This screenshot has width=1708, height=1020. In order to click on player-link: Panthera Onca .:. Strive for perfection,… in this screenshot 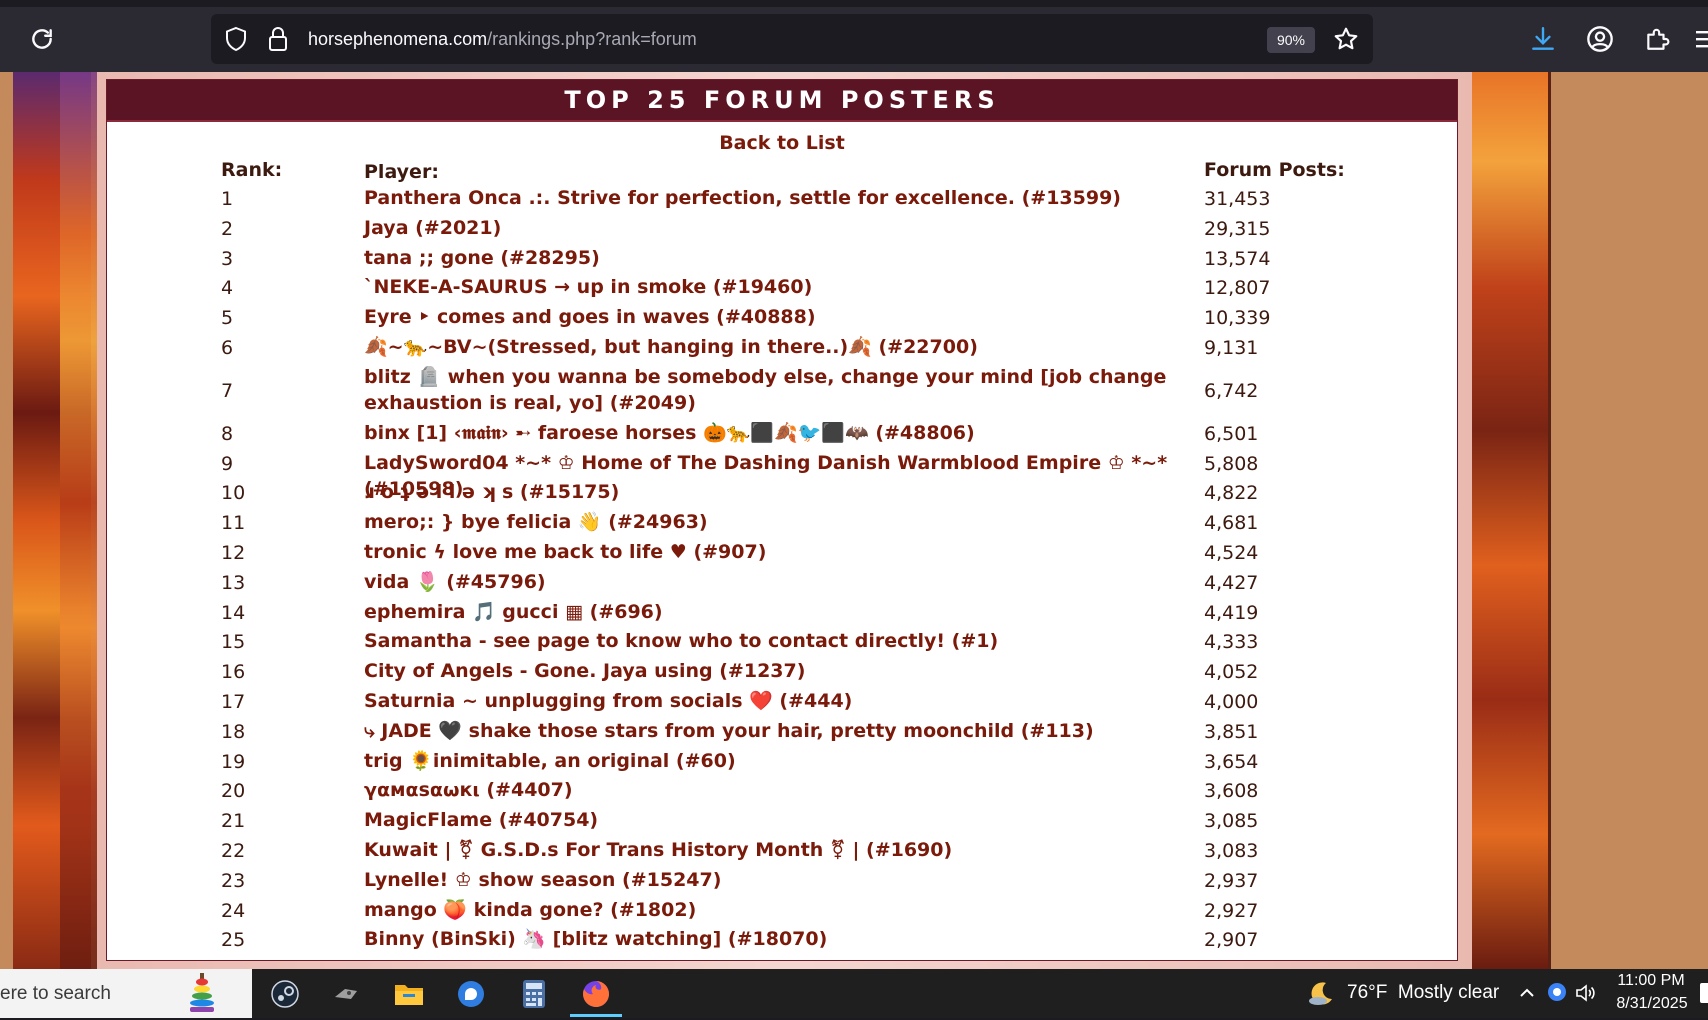, I will do `click(784, 198)`.